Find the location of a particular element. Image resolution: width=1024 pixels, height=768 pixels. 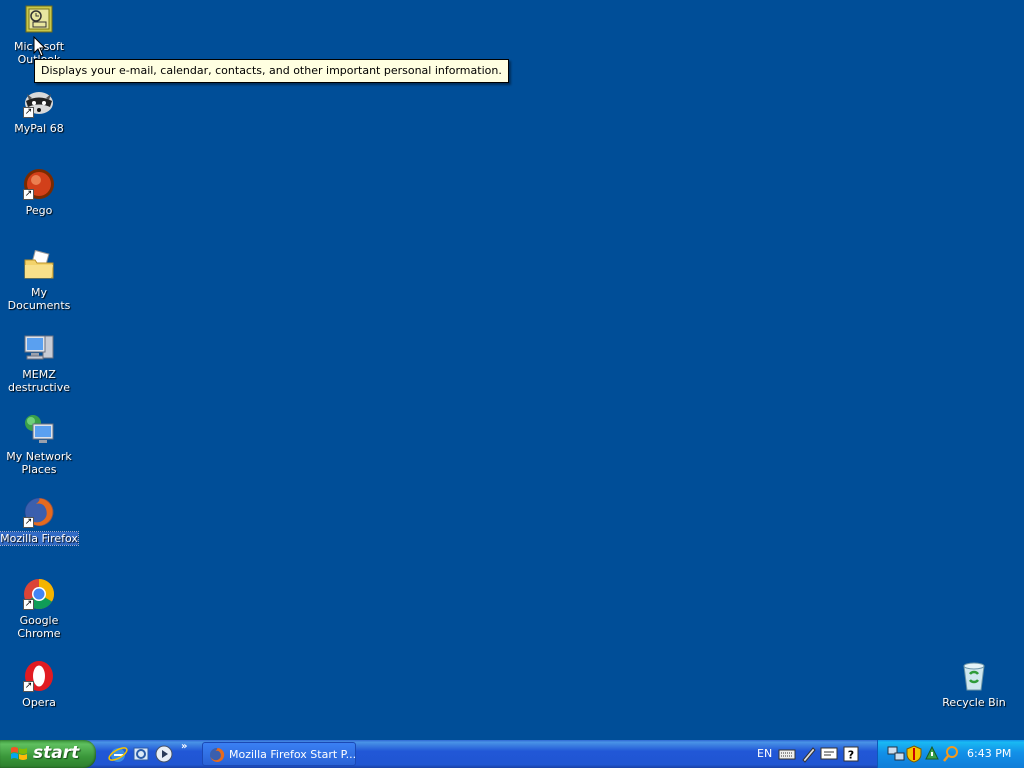

desktop-icon-mypal: ↗ MyPal 68 is located at coordinates (39, 111).